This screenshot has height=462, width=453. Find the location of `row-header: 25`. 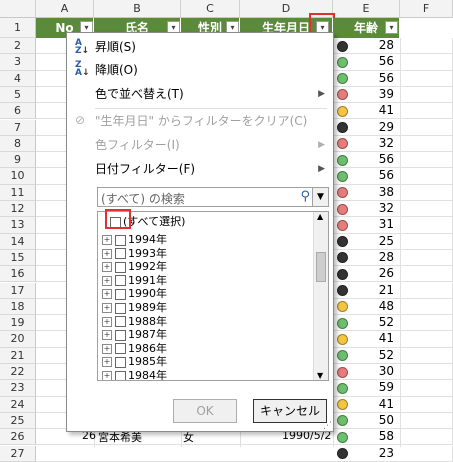

row-header: 25 is located at coordinates (18, 421).